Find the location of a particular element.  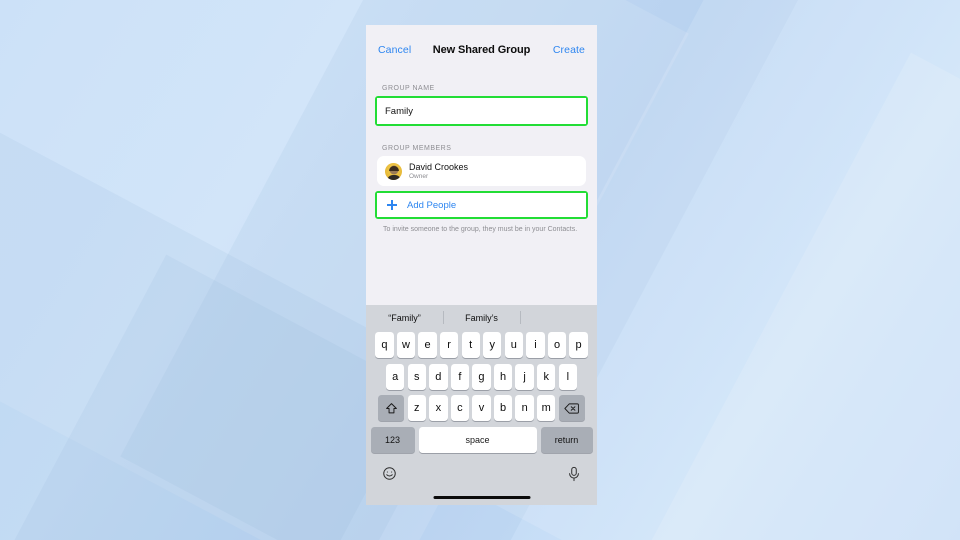

key-t: t is located at coordinates (470, 345).